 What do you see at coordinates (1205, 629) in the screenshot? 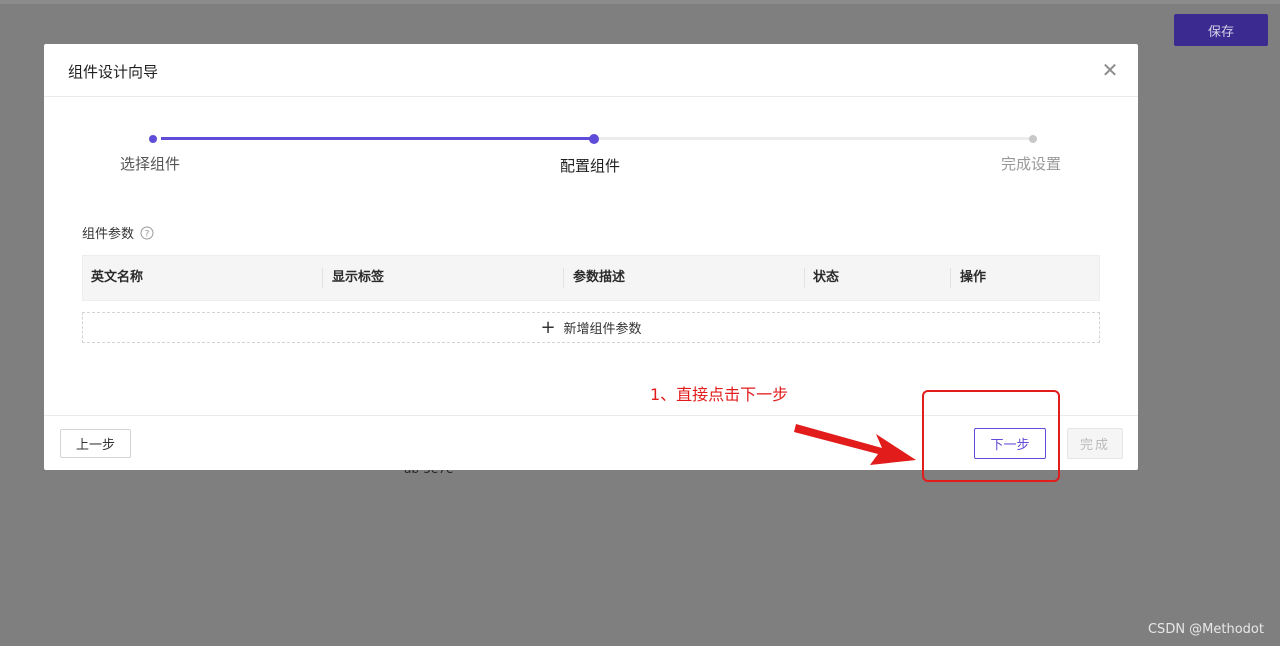
I see `watermark: CSDN @Methodot` at bounding box center [1205, 629].